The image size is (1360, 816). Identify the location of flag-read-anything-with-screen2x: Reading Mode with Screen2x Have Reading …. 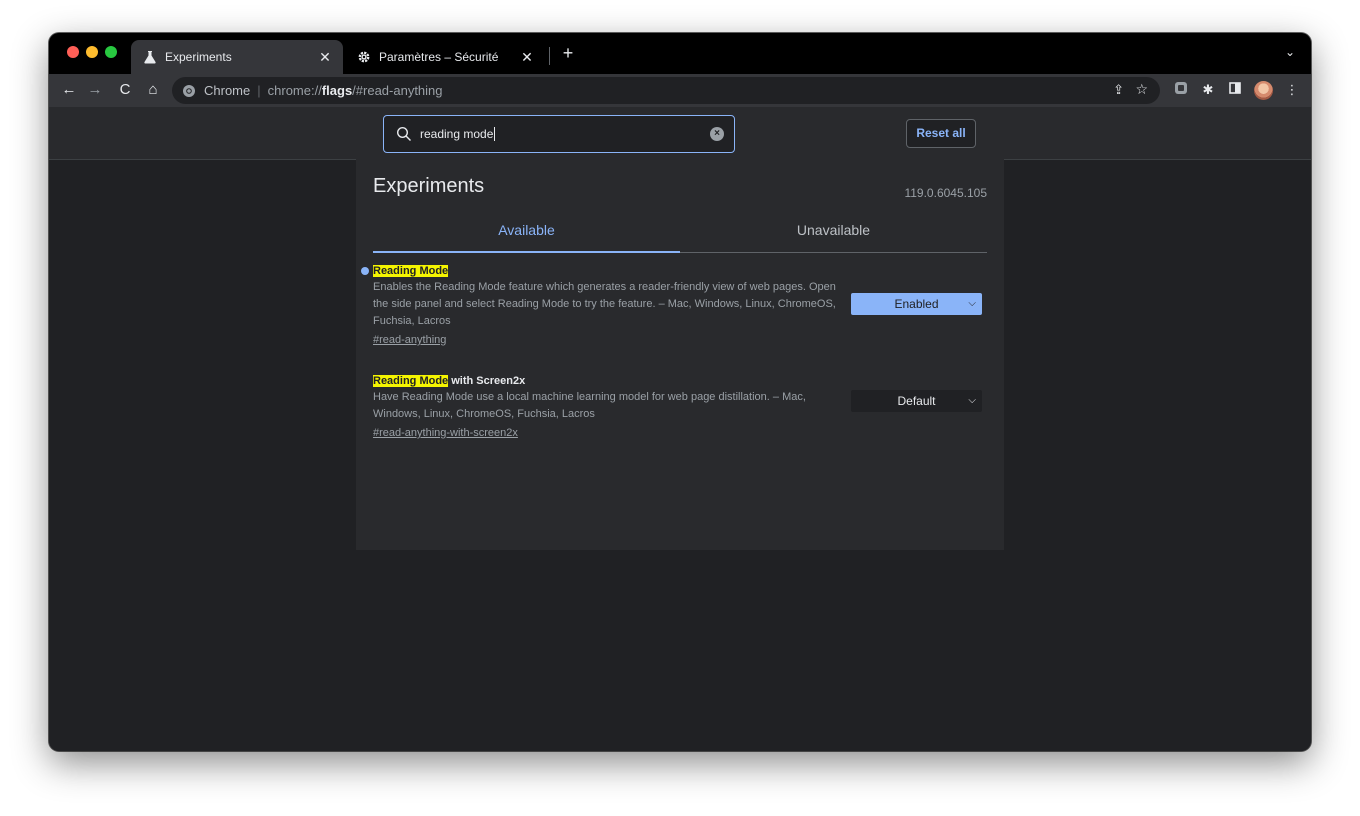
(680, 407).